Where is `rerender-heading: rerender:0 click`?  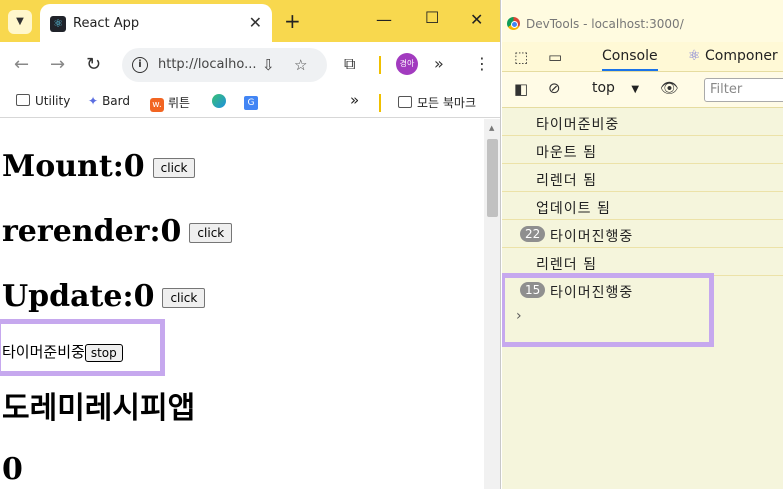
rerender-heading: rerender:0 click is located at coordinates (117, 231).